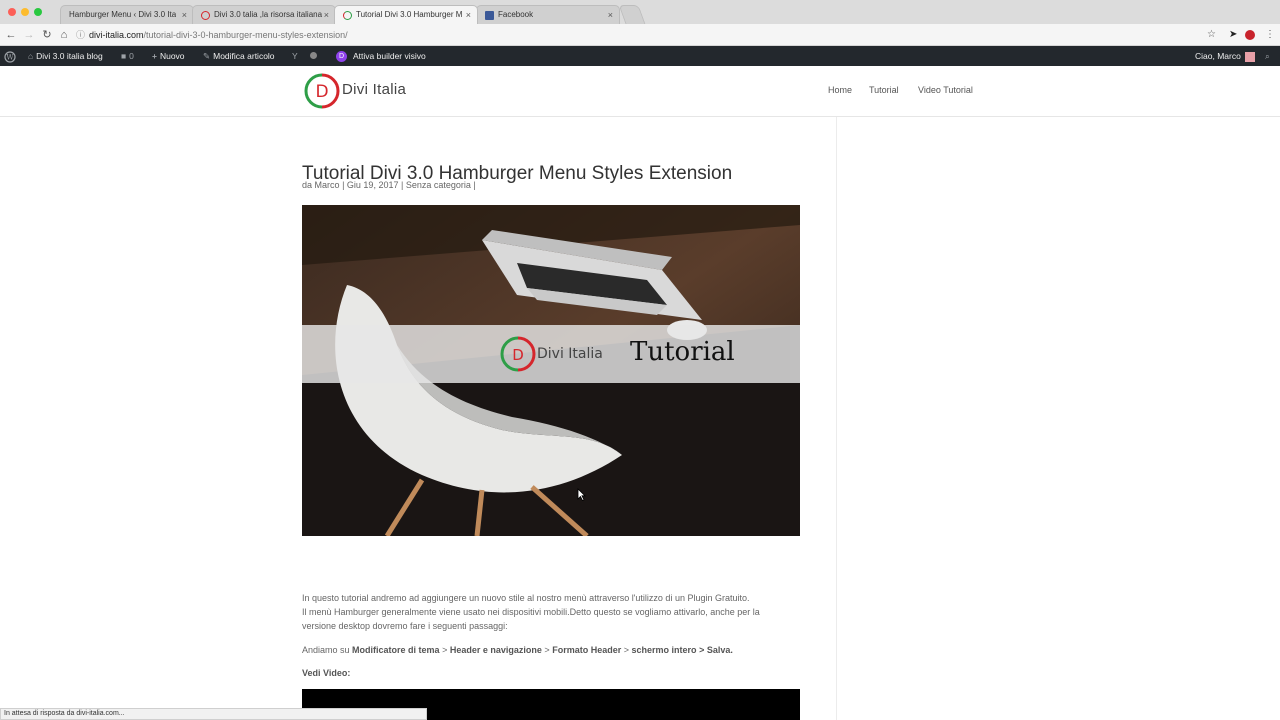 The width and height of the screenshot is (1280, 720). What do you see at coordinates (154, 56) in the screenshot?
I see `plus-icon: +` at bounding box center [154, 56].